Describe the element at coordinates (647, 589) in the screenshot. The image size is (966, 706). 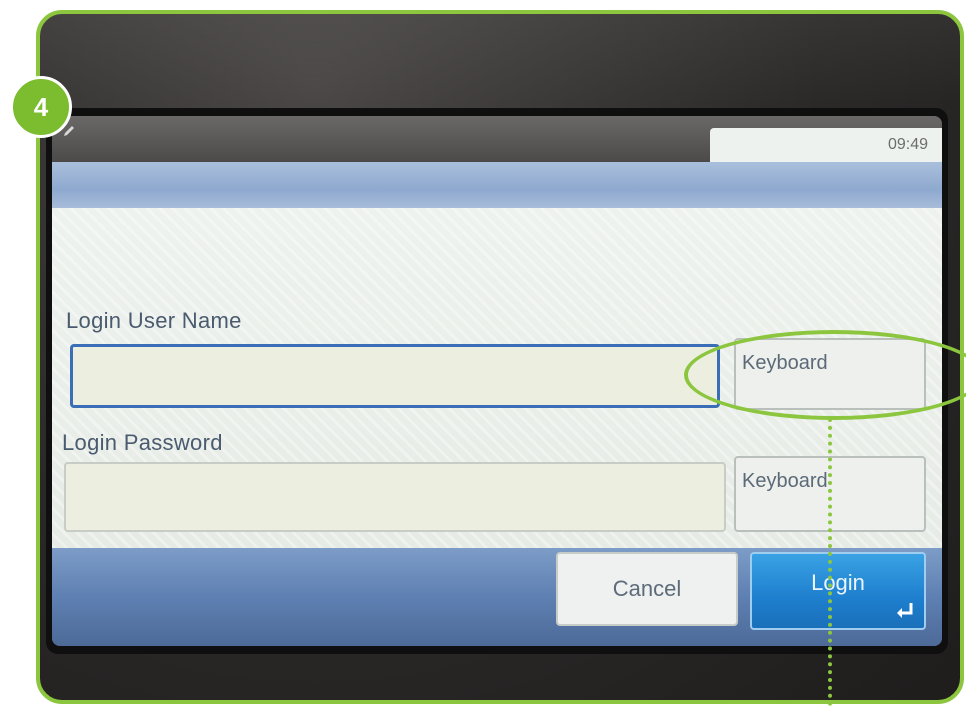
I see `cancel-button: Cancel` at that location.